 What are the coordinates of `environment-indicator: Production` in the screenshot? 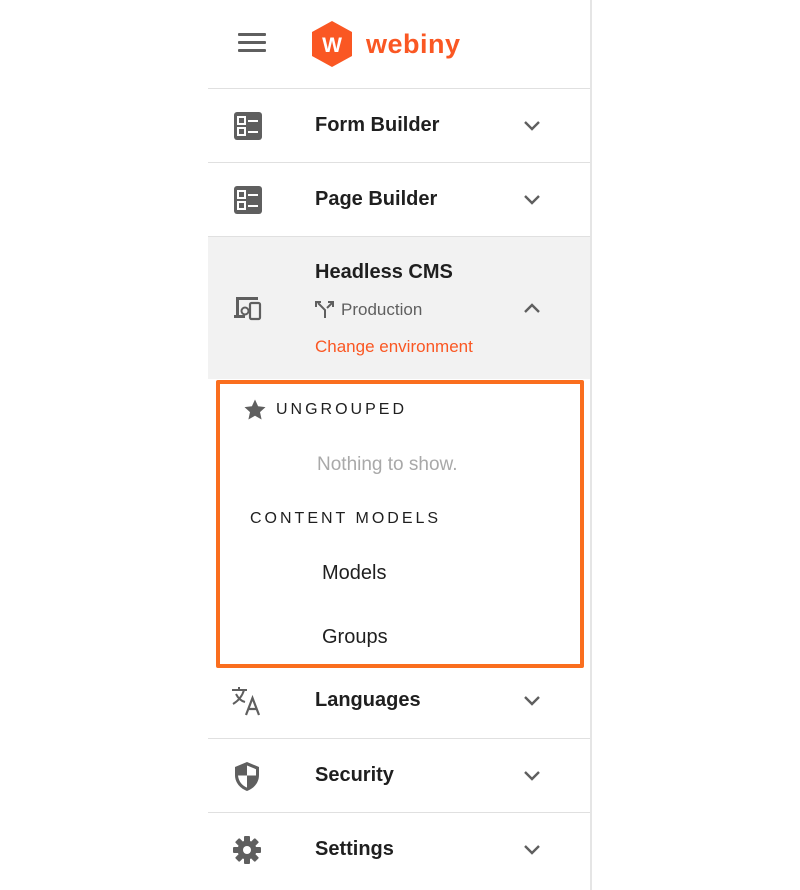 It's located at (368, 310).